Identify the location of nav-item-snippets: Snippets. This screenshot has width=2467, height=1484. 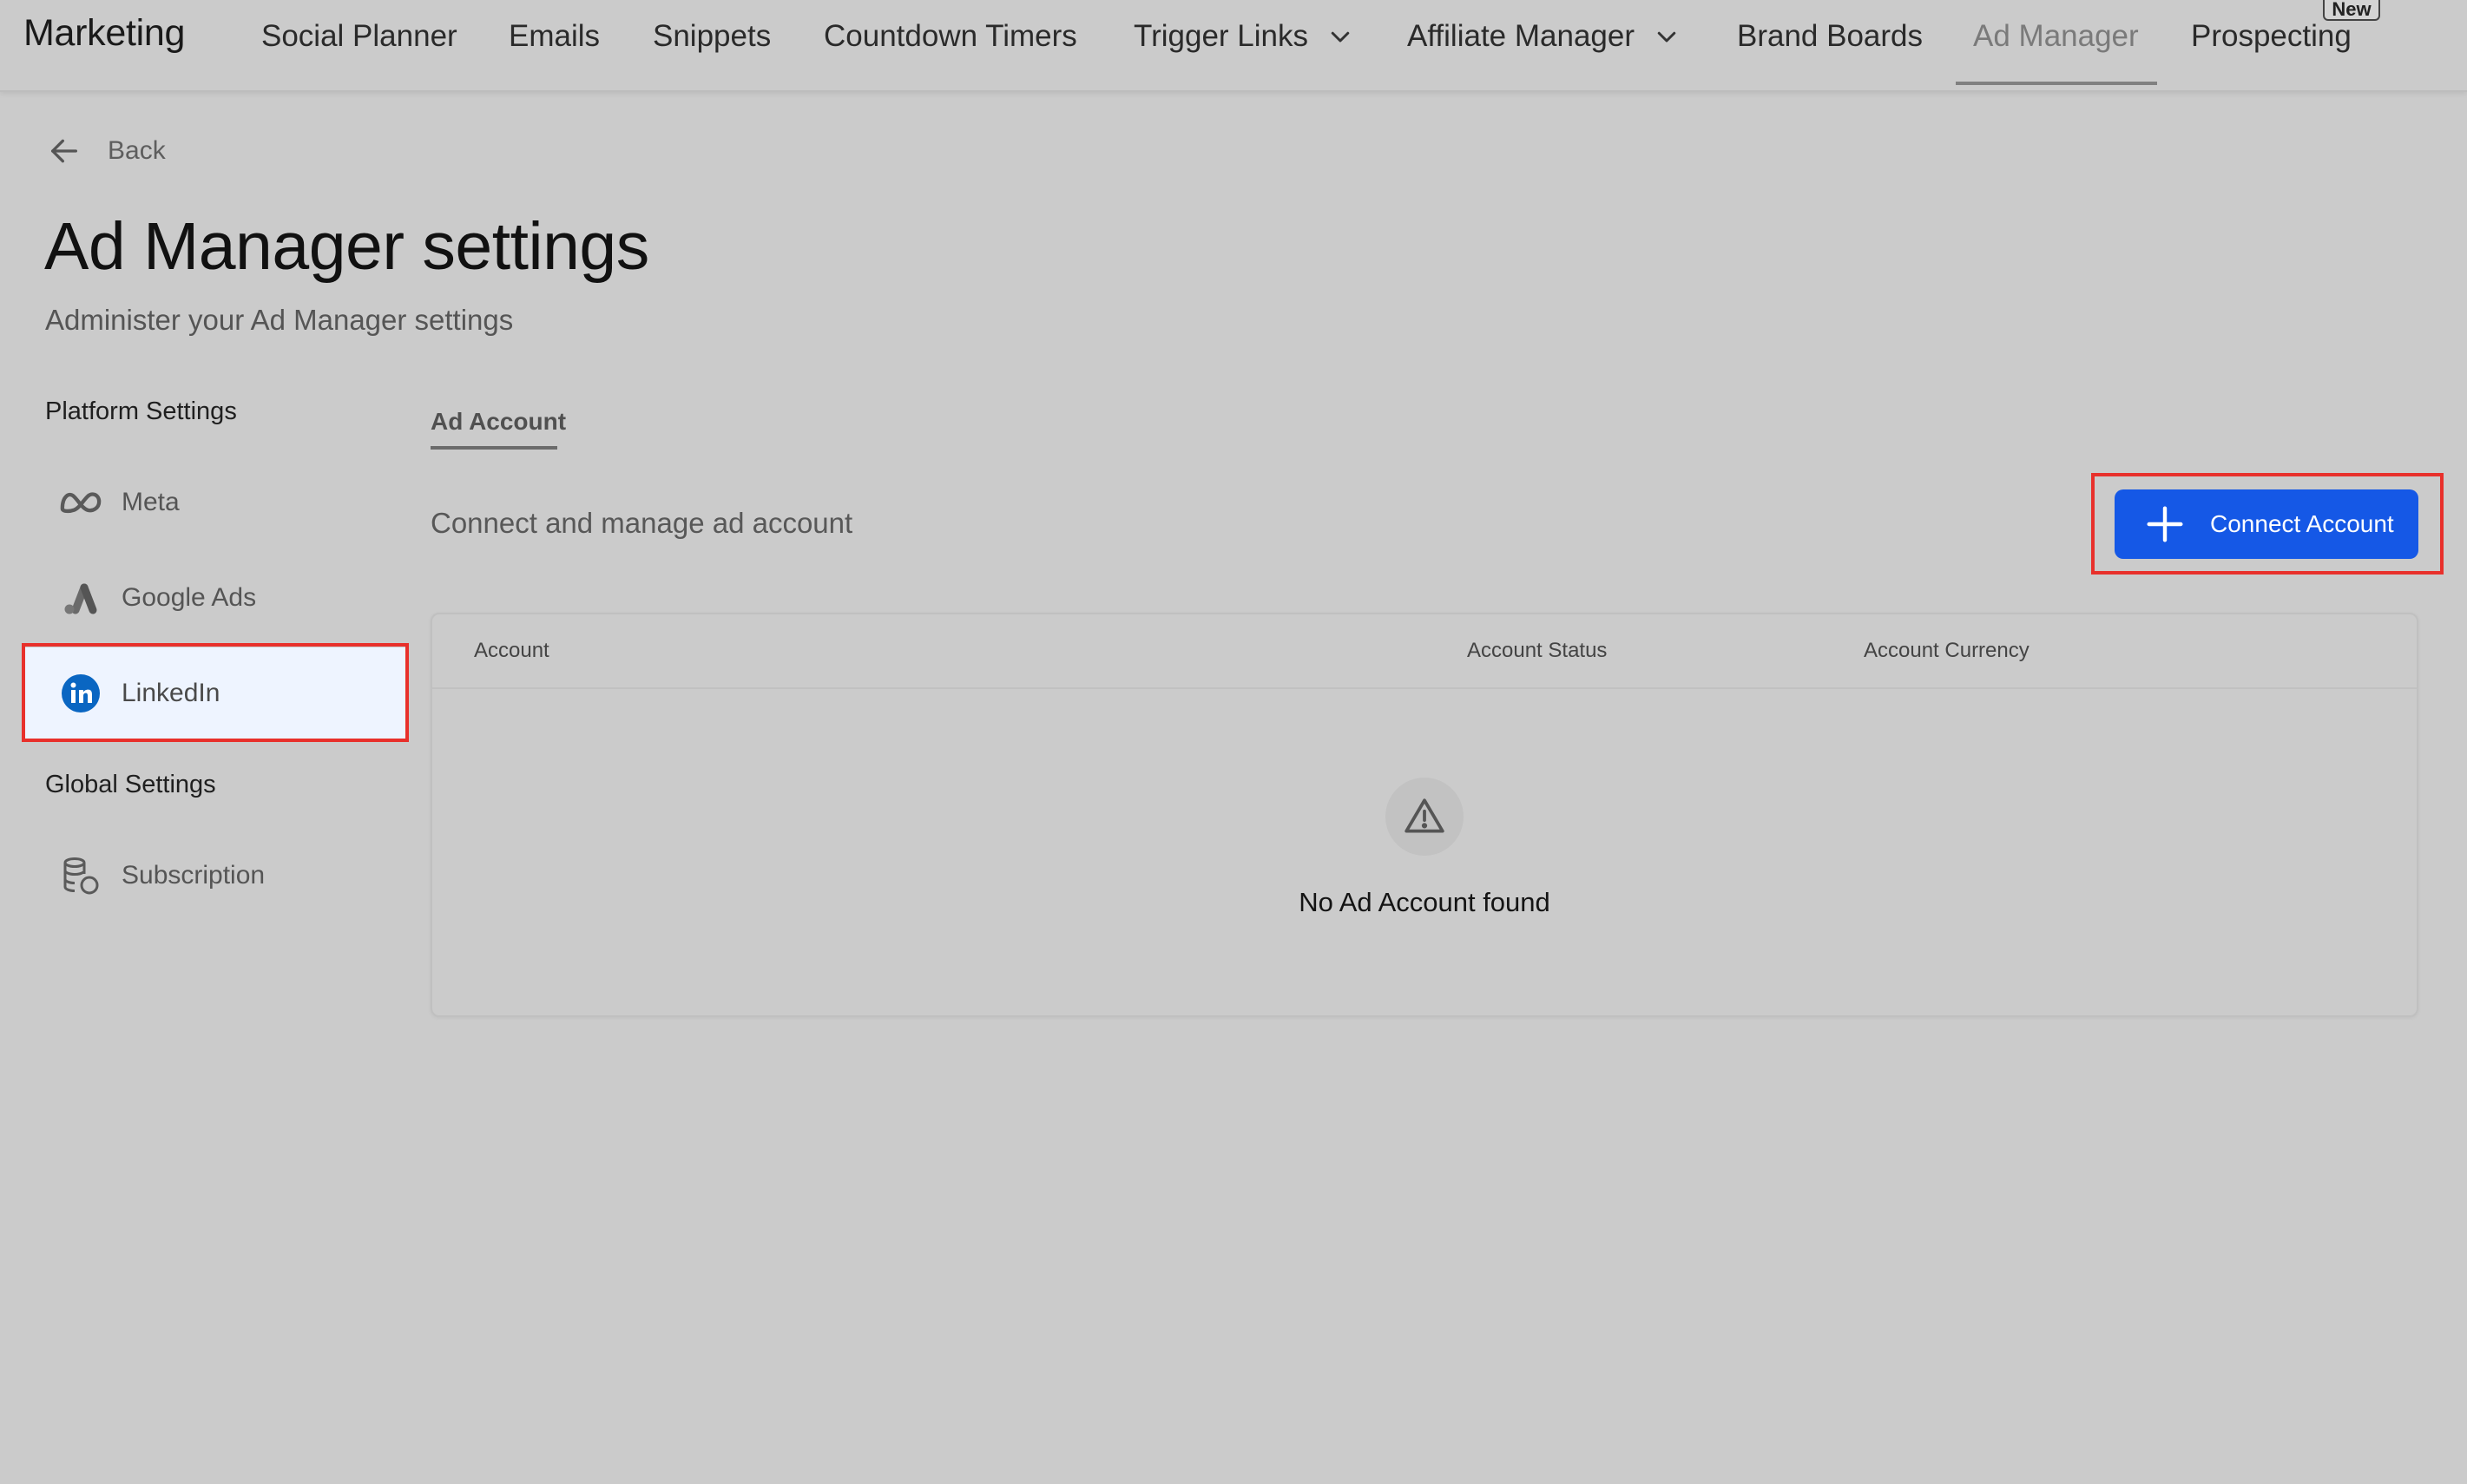
(712, 37).